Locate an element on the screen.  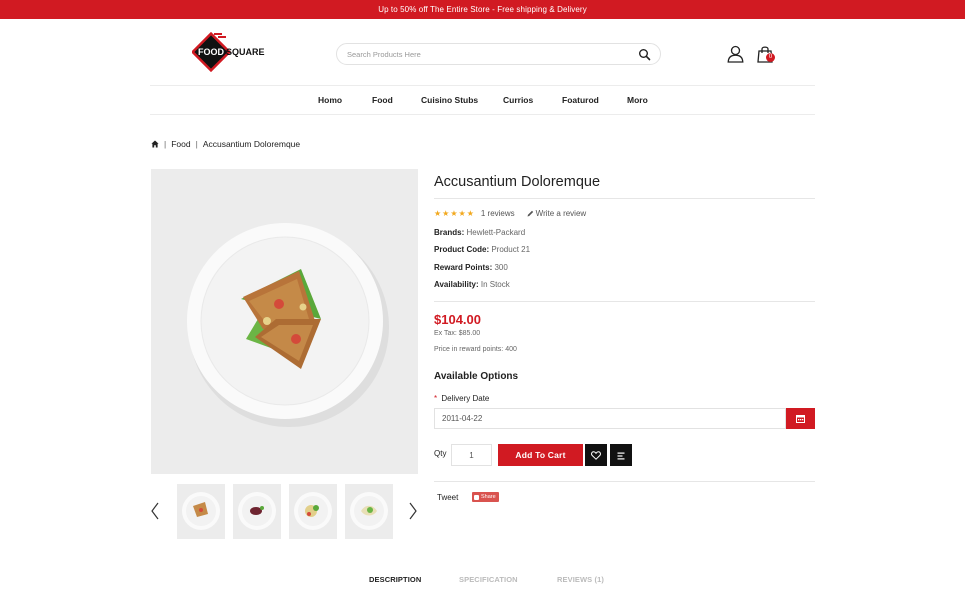
chevron-left-icon is located at coordinates (155, 511).